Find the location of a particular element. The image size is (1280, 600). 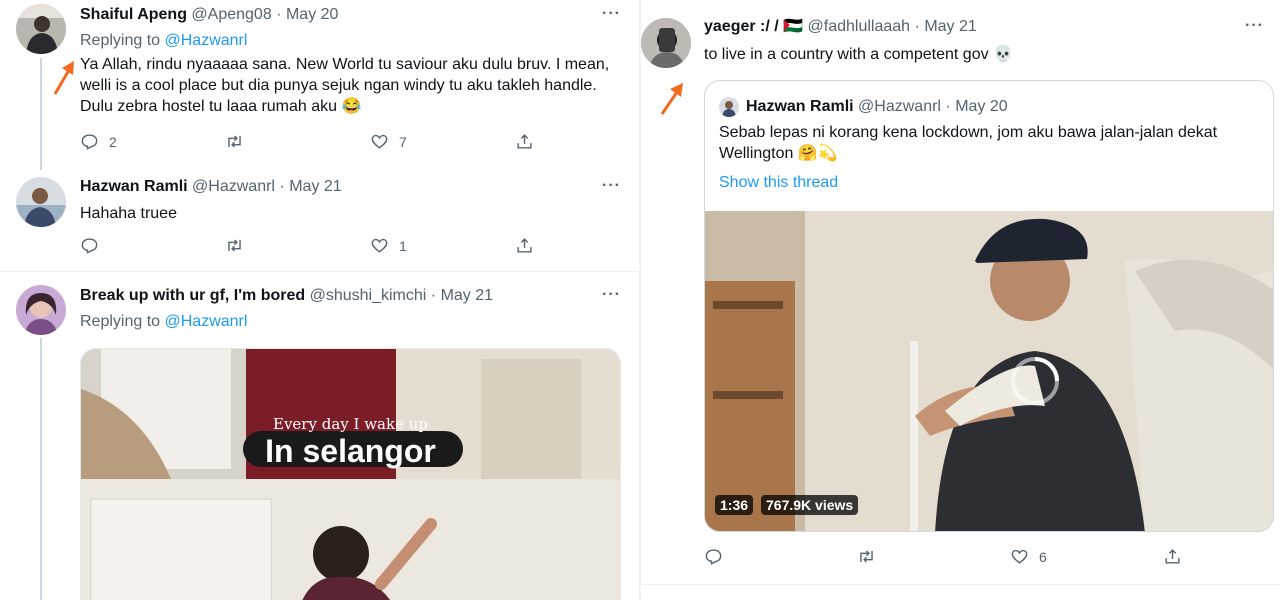

show-thread-link: Show this thread is located at coordinates (778, 182).